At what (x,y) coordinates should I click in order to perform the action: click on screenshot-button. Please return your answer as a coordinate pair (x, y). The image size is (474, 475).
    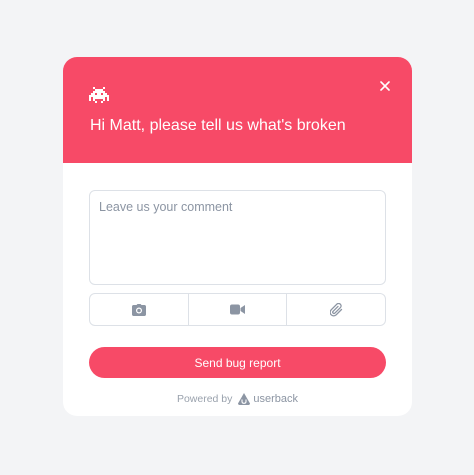
    Looking at the image, I should click on (139, 309).